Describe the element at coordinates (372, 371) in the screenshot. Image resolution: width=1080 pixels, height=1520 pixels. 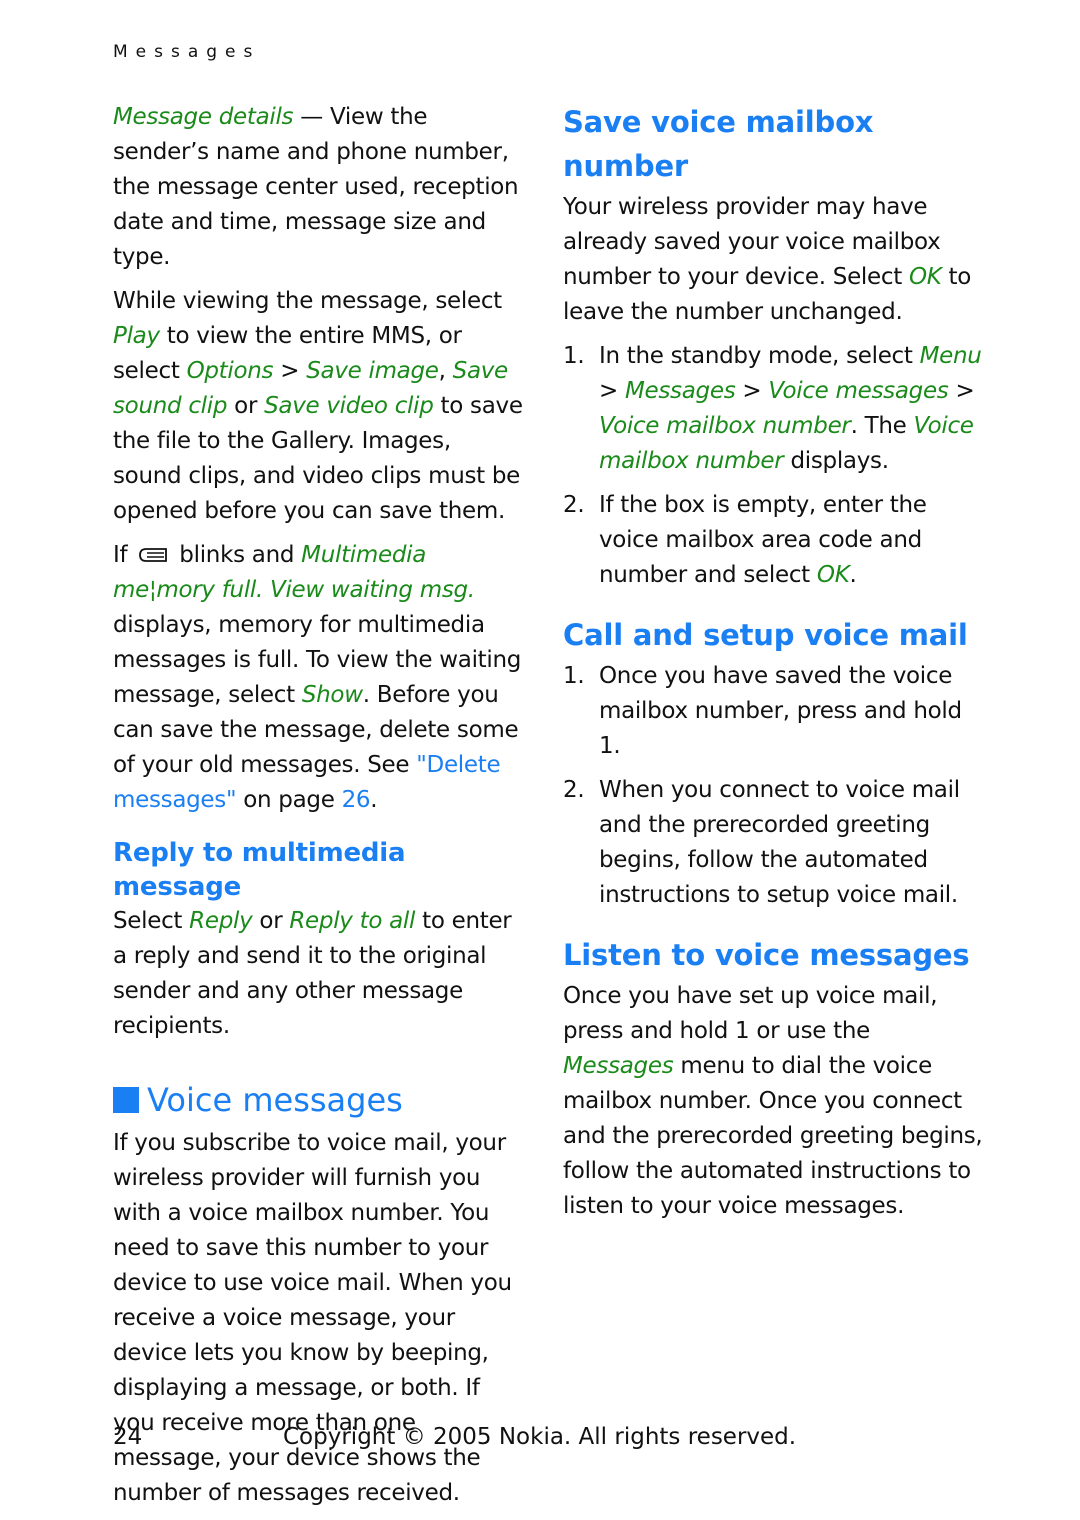
I see `save-image-term: Save image` at that location.